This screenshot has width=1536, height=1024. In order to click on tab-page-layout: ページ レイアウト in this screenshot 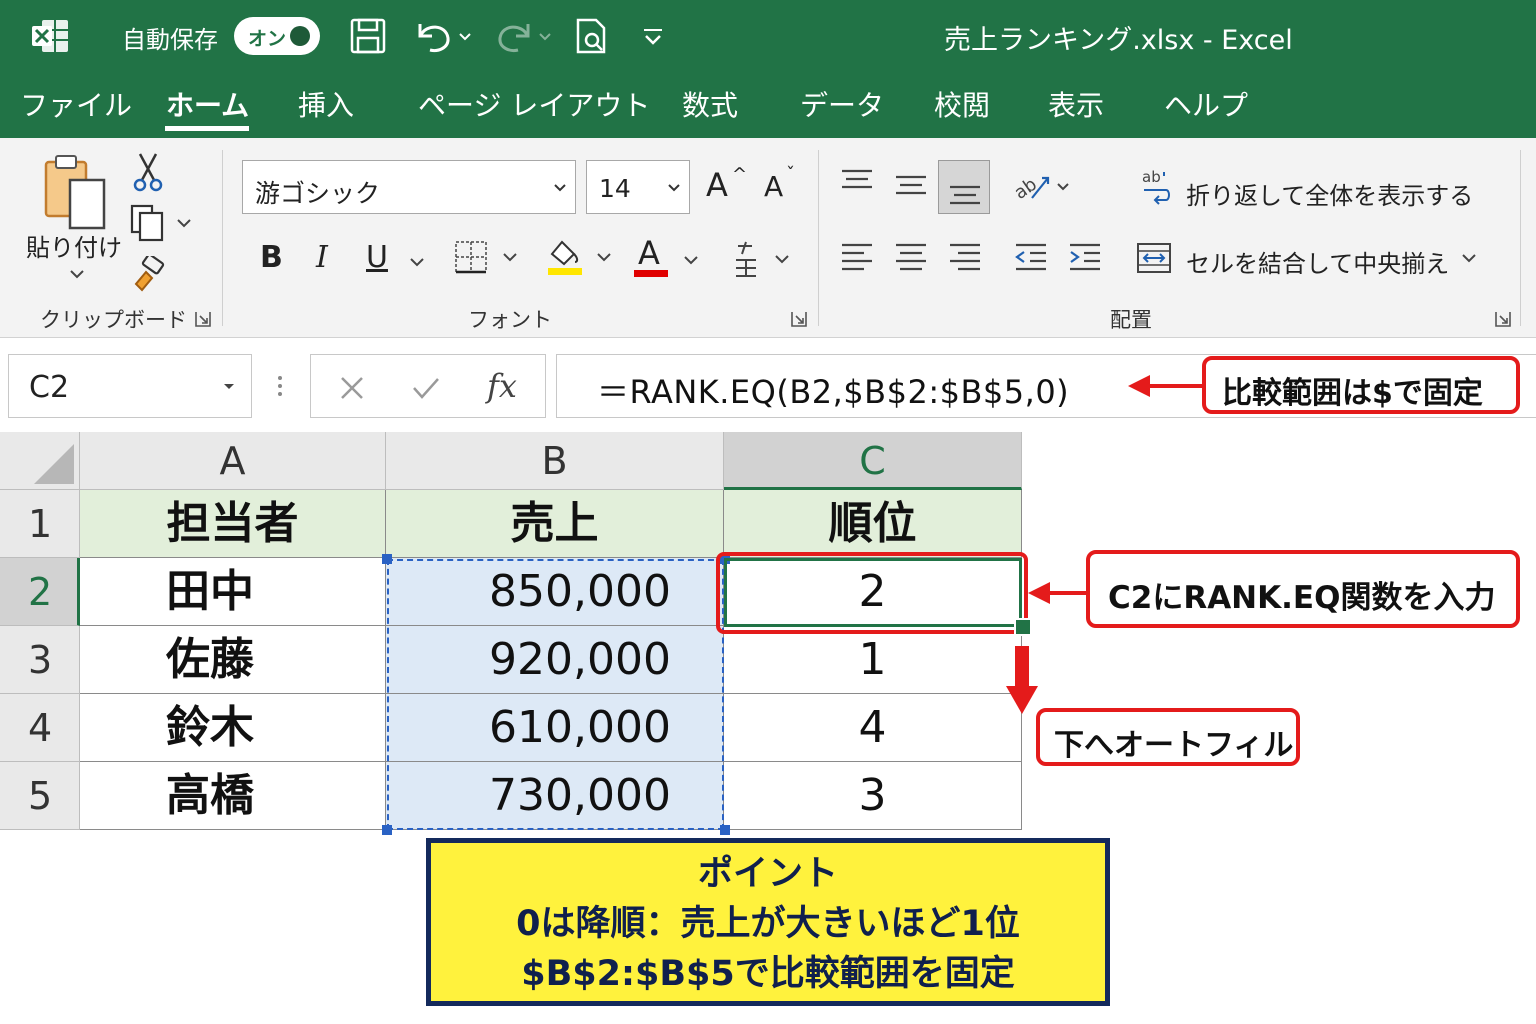, I will do `click(534, 104)`.